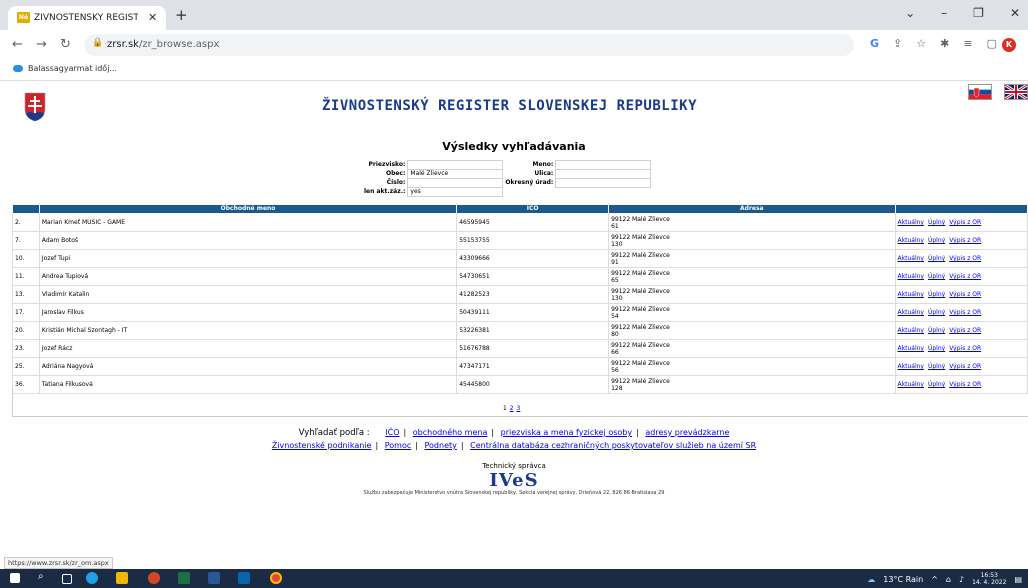 Image resolution: width=1028 pixels, height=588 pixels. What do you see at coordinates (450, 432) in the screenshot?
I see `search-by-name-link: obchodného mena` at bounding box center [450, 432].